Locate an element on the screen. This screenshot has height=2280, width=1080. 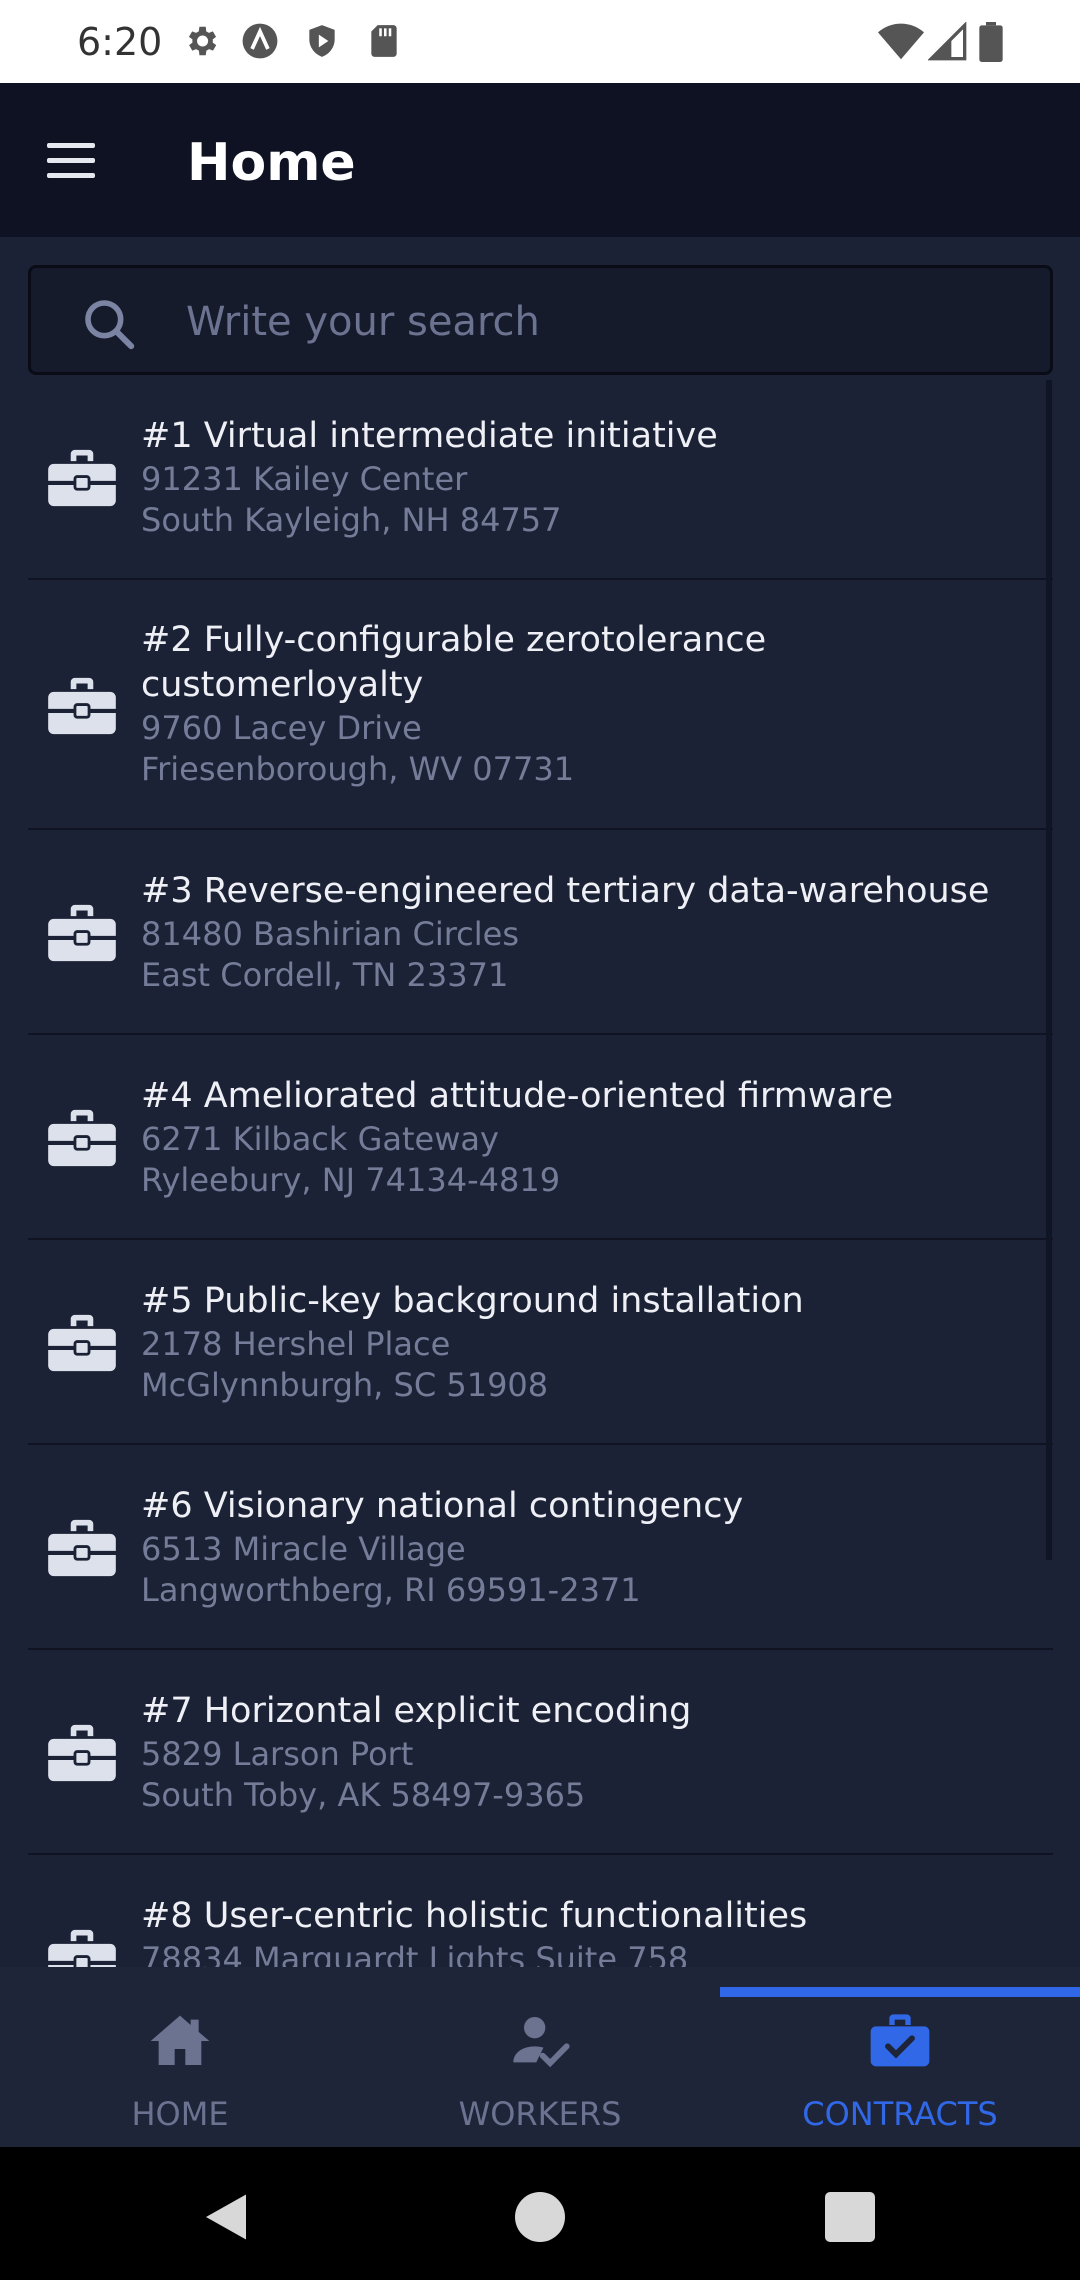
contract-address-line2: Langworthberg, RI 69591-2371 is located at coordinates (391, 1590).